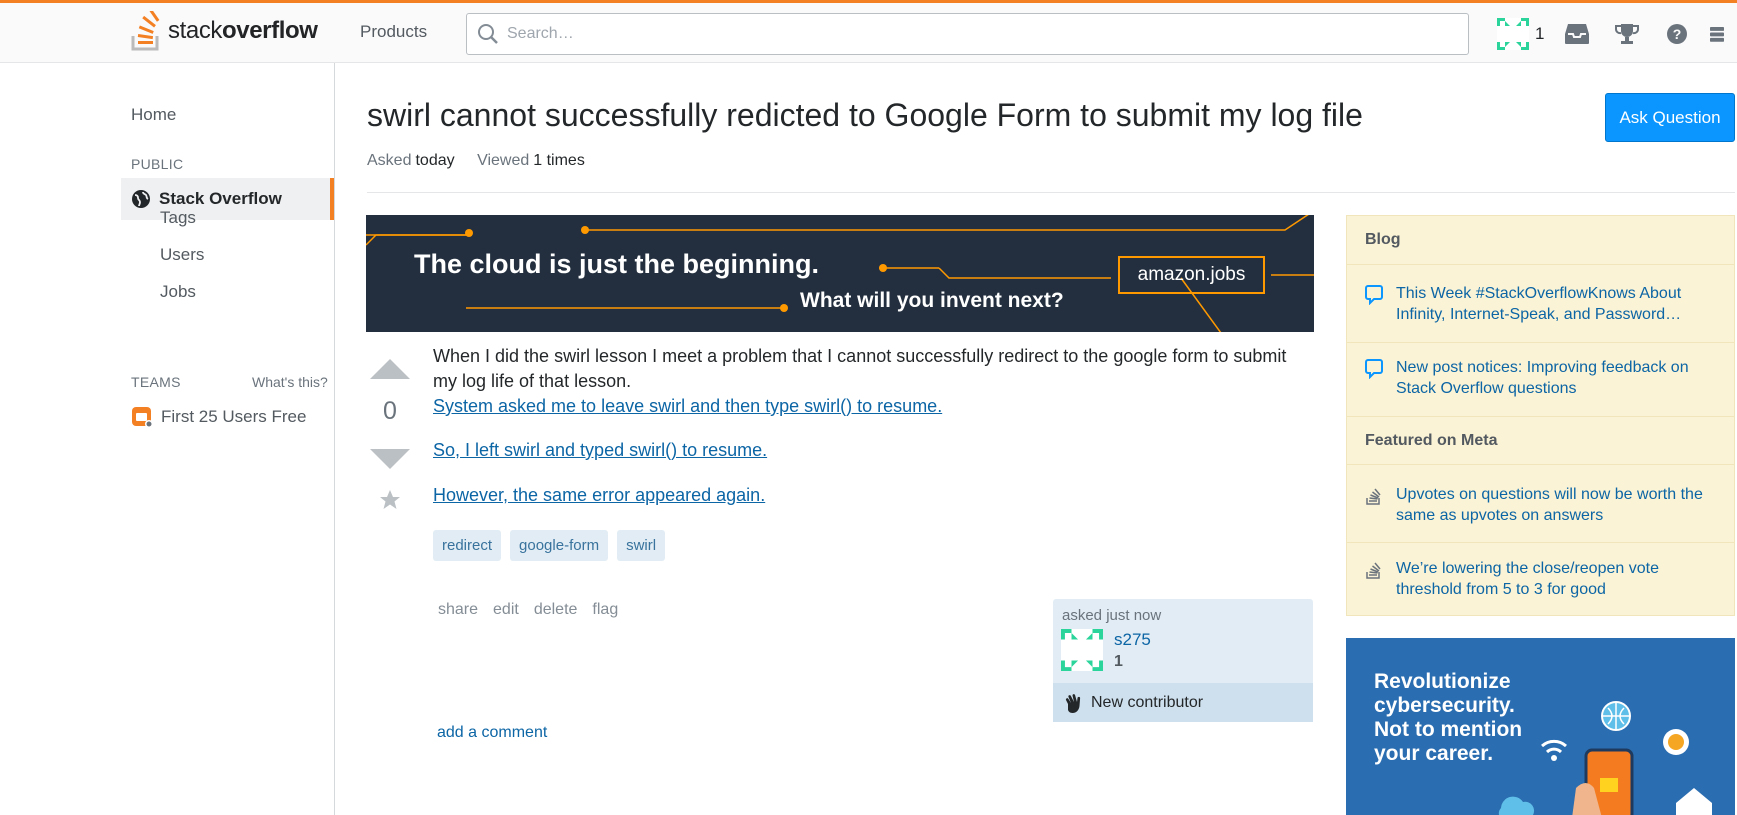  I want to click on ask-question-button: Ask Question, so click(1670, 117).